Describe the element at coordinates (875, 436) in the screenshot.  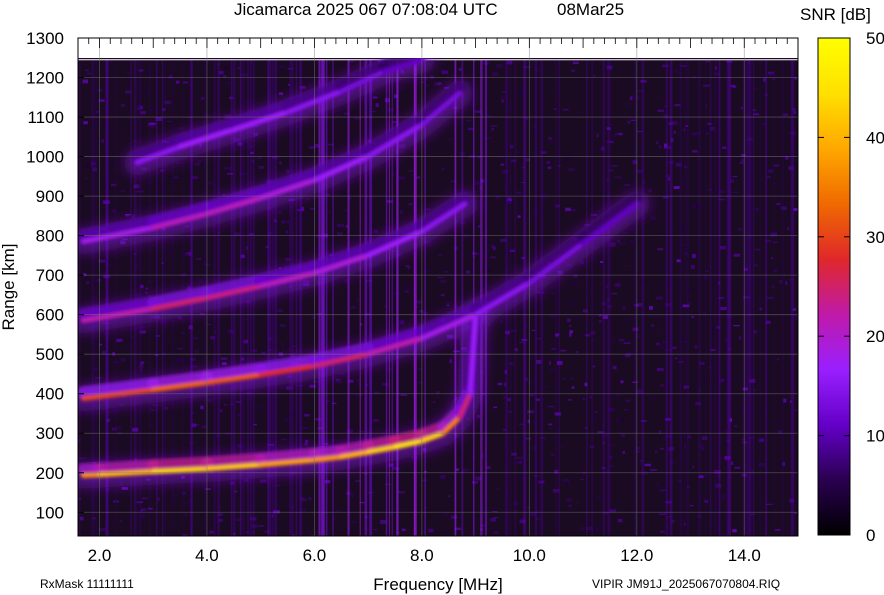
I see `colorbar-tick-label: 10` at that location.